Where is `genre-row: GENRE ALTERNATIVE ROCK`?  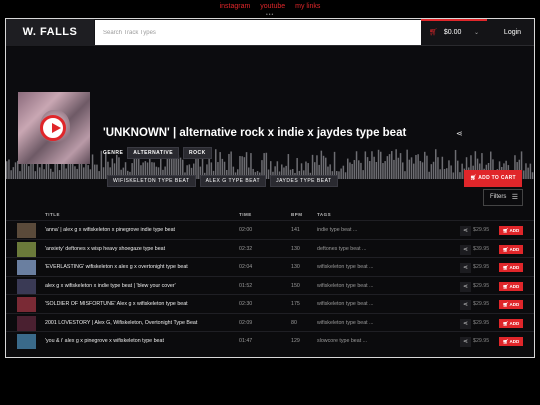 genre-row: GENRE ALTERNATIVE ROCK is located at coordinates (157, 153).